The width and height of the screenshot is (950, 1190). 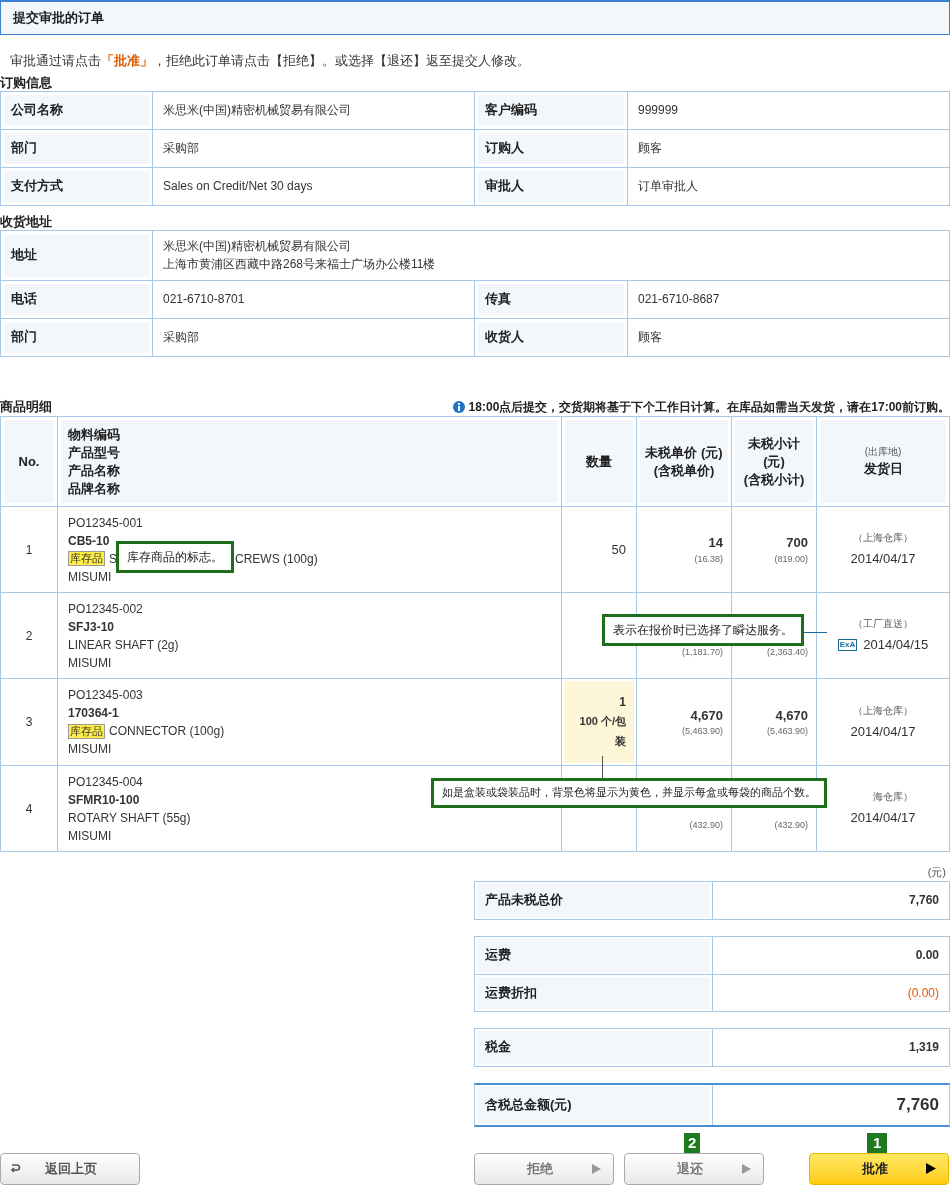 I want to click on section-heading: 订购信息, so click(x=26, y=82).